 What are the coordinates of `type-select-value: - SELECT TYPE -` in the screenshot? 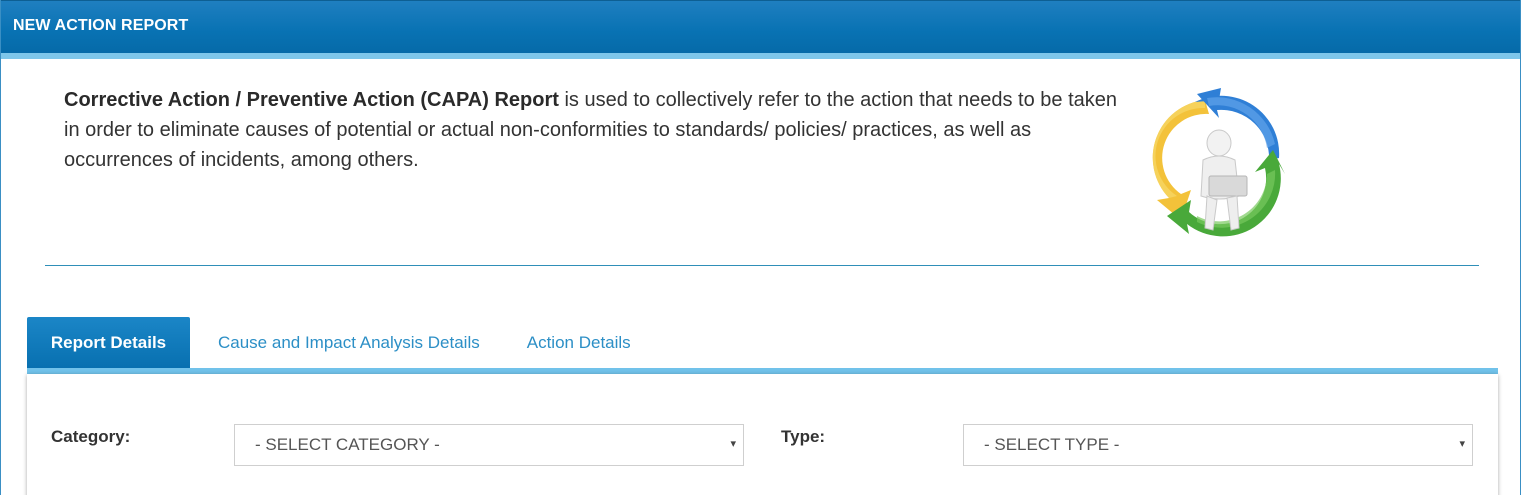 It's located at (1052, 444).